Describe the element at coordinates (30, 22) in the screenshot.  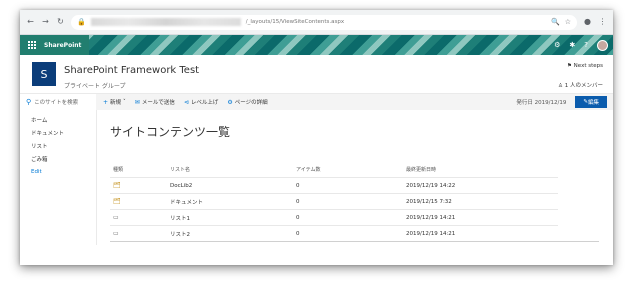
I see `back-arrow-icon: ←` at that location.